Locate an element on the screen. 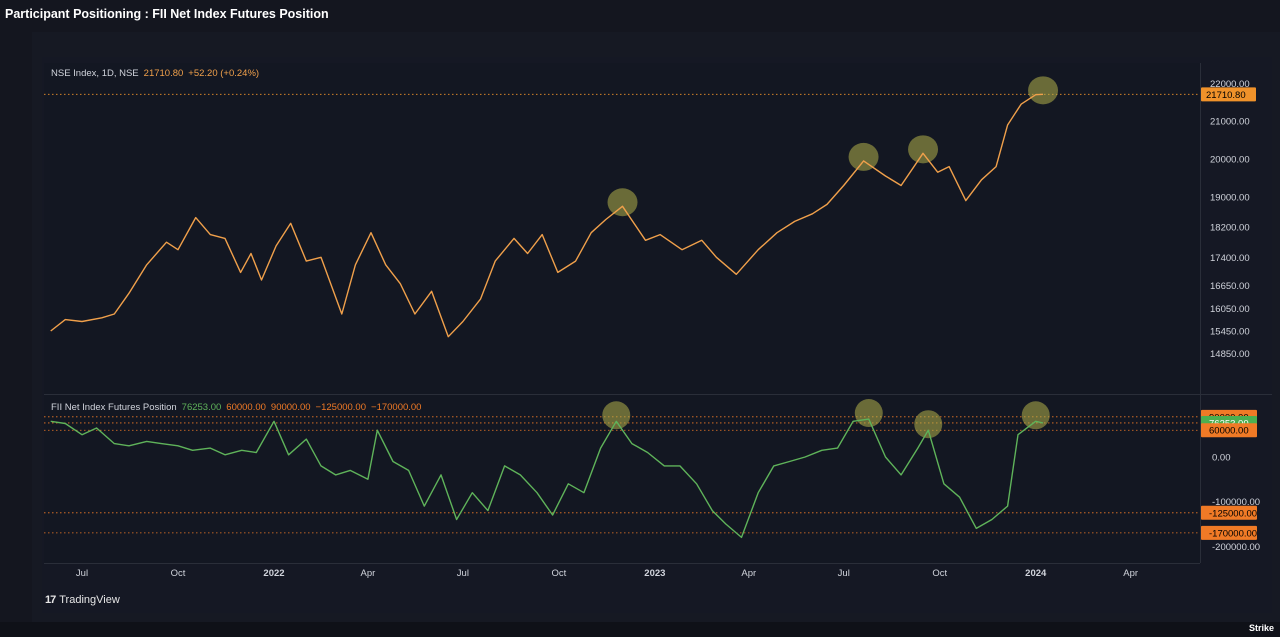 The image size is (1280, 637). brand-label: TradingView is located at coordinates (89, 600).